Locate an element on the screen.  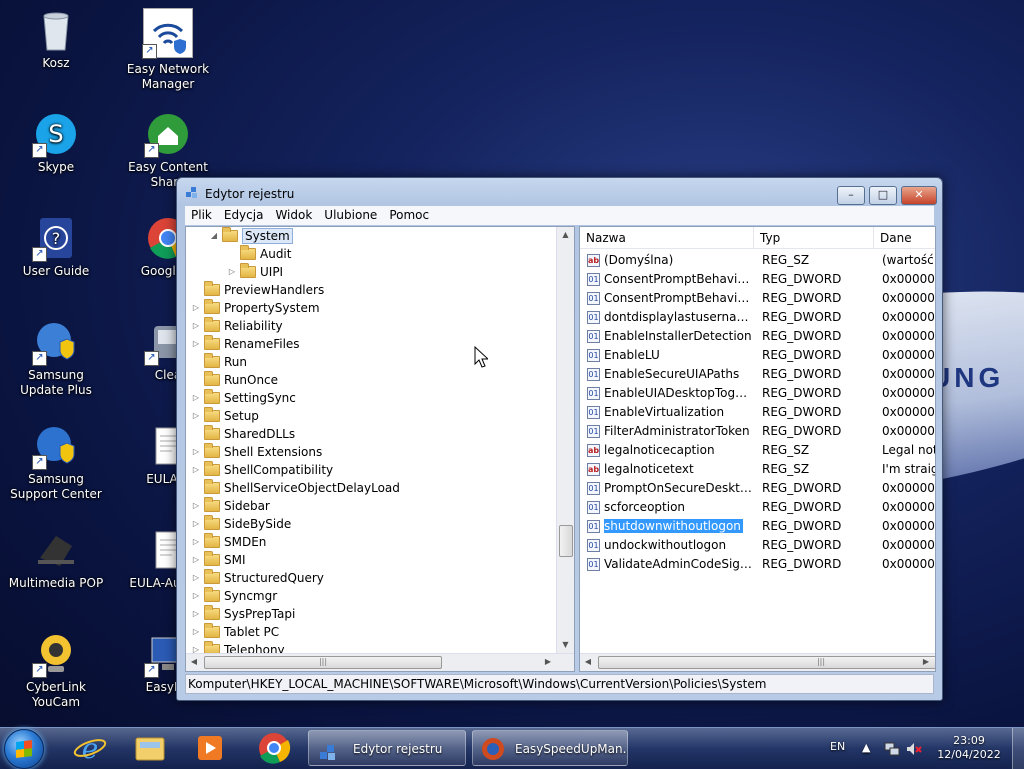
tree-node-reliability: ▷ Reliability is located at coordinates (236, 326).